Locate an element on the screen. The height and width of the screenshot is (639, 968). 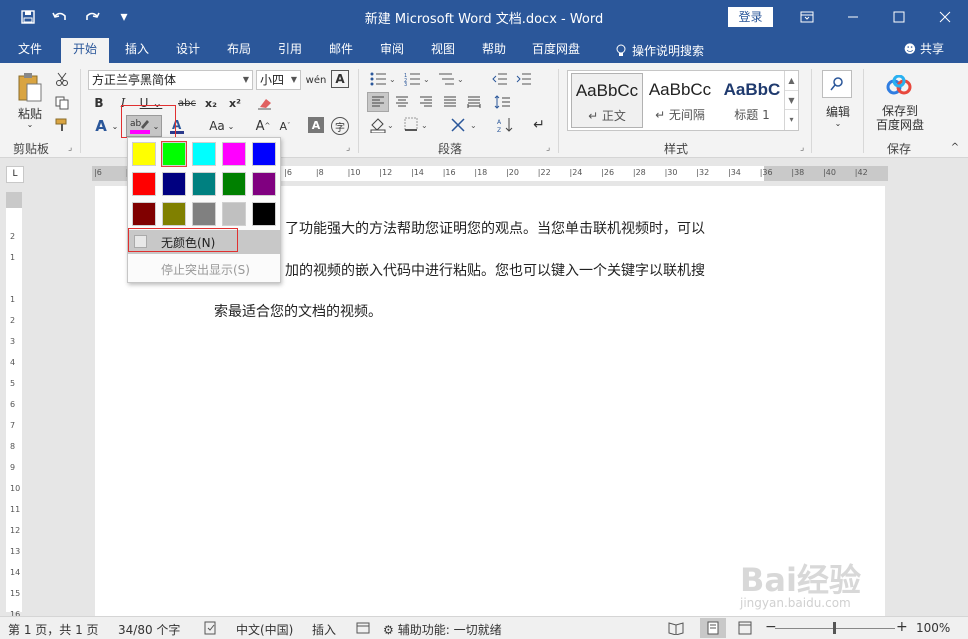
character-border-icon: A is located at coordinates (340, 79).